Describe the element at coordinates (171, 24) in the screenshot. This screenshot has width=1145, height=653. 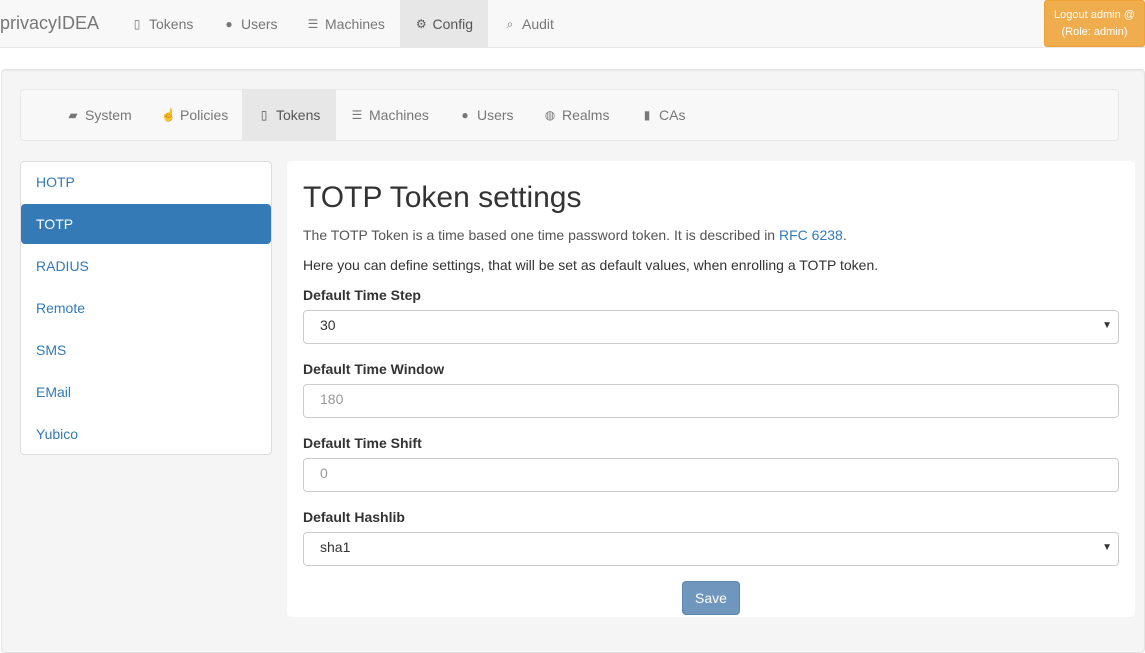
I see `nav-tokens-label: Tokens` at that location.